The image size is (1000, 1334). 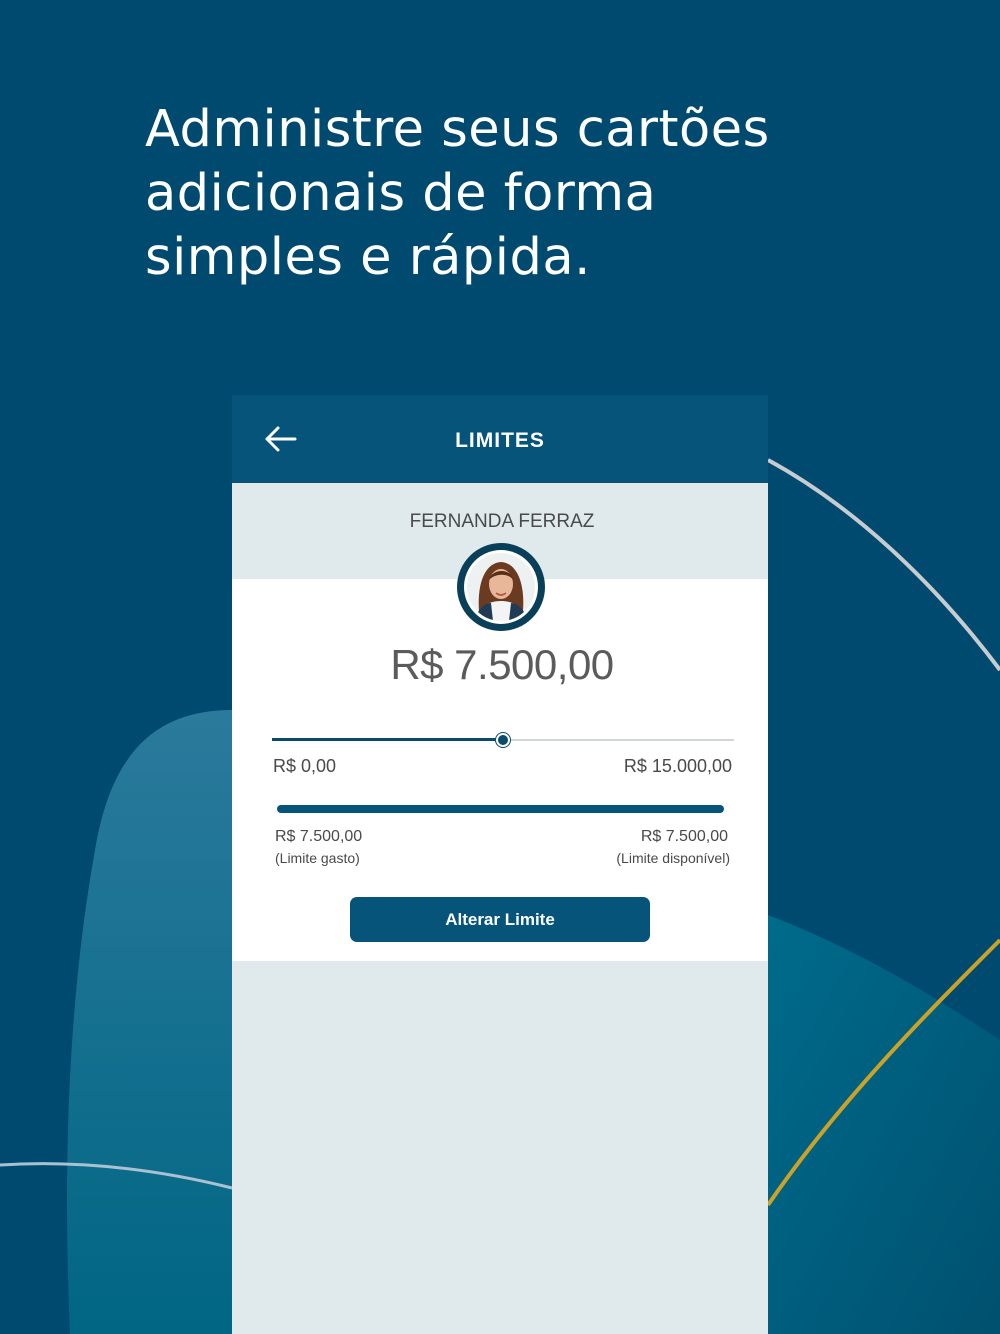 I want to click on usage-bar, so click(x=500, y=809).